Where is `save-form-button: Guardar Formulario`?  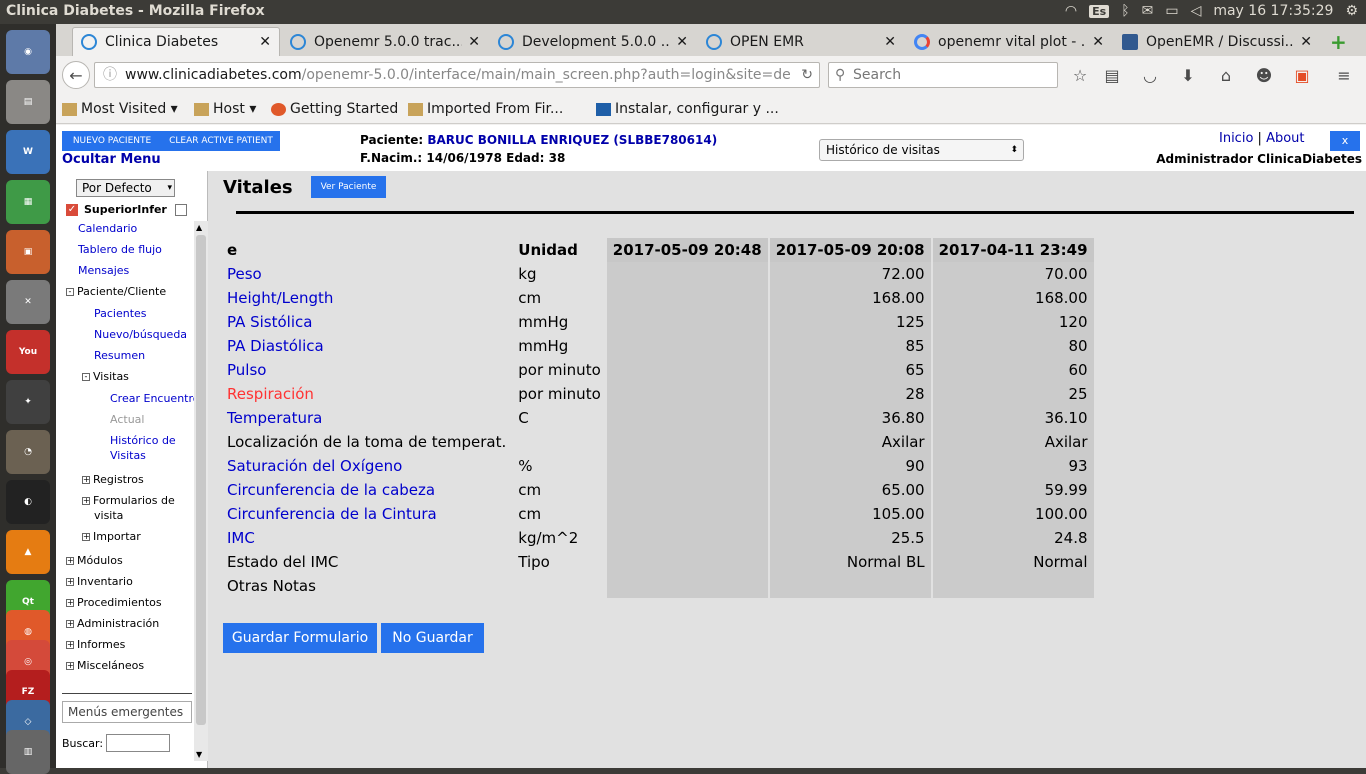
save-form-button: Guardar Formulario is located at coordinates (300, 638).